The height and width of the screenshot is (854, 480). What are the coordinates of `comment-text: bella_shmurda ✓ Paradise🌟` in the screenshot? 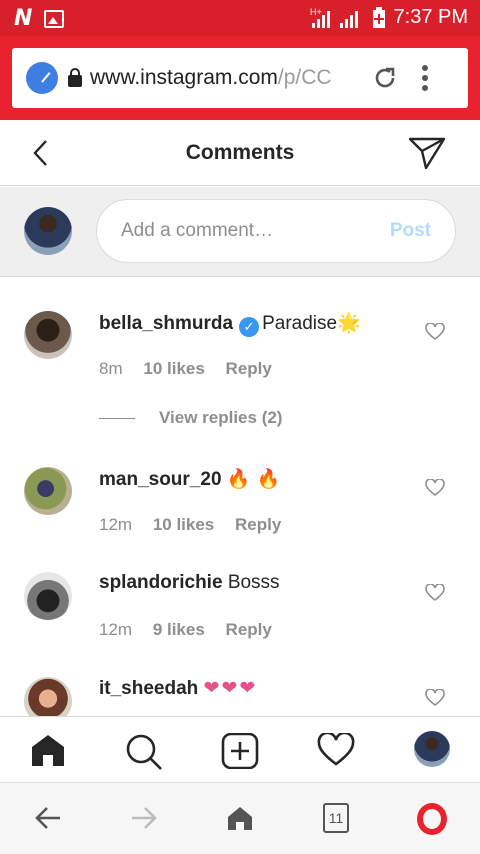 It's located at (230, 324).